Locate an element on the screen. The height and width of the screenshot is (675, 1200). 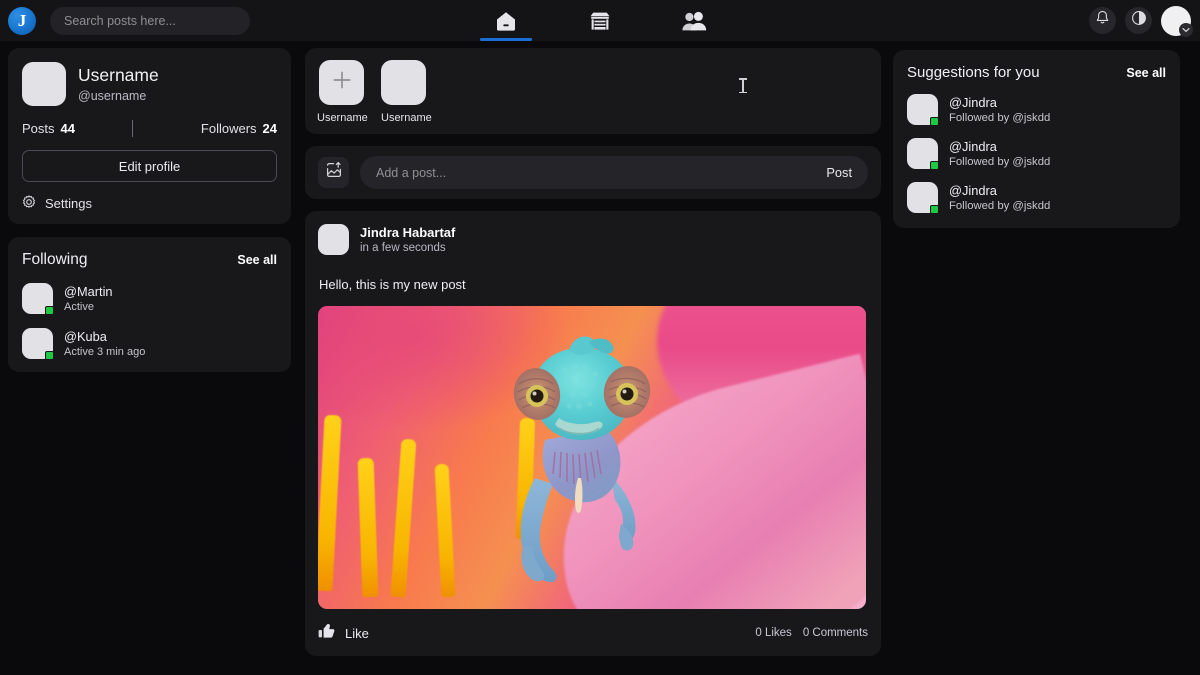
logo-letter: J is located at coordinates (22, 20).